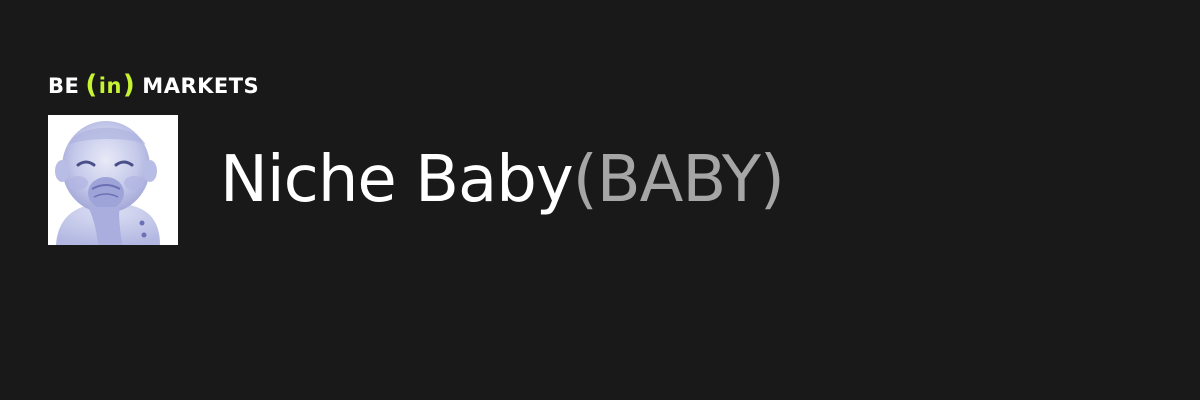 This screenshot has width=1200, height=400. I want to click on logo-open-bracket: (, so click(91, 85).